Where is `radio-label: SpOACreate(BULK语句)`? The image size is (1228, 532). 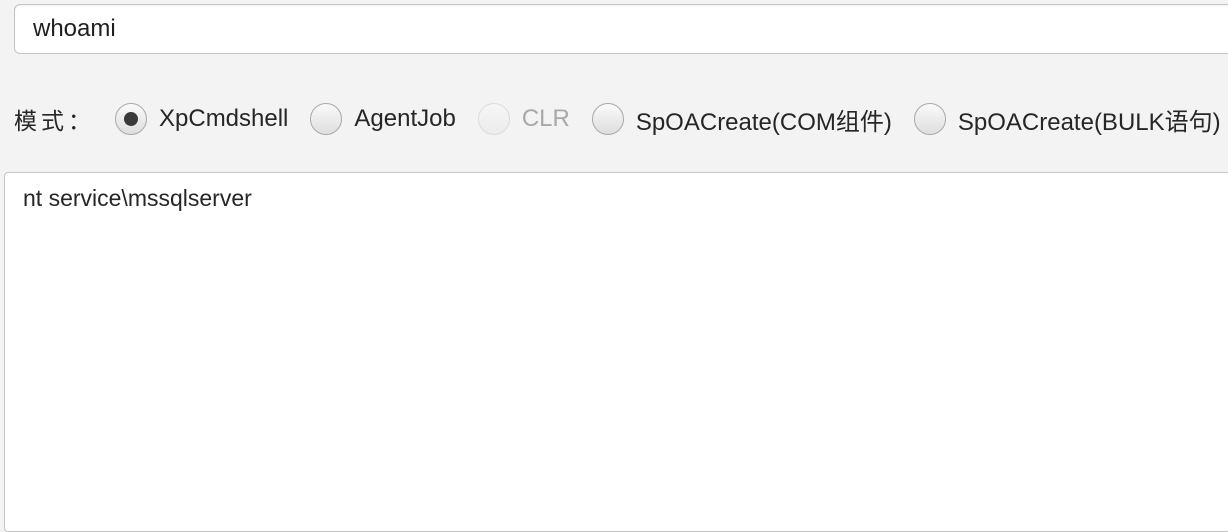
radio-label: SpOACreate(BULK语句) is located at coordinates (1089, 119).